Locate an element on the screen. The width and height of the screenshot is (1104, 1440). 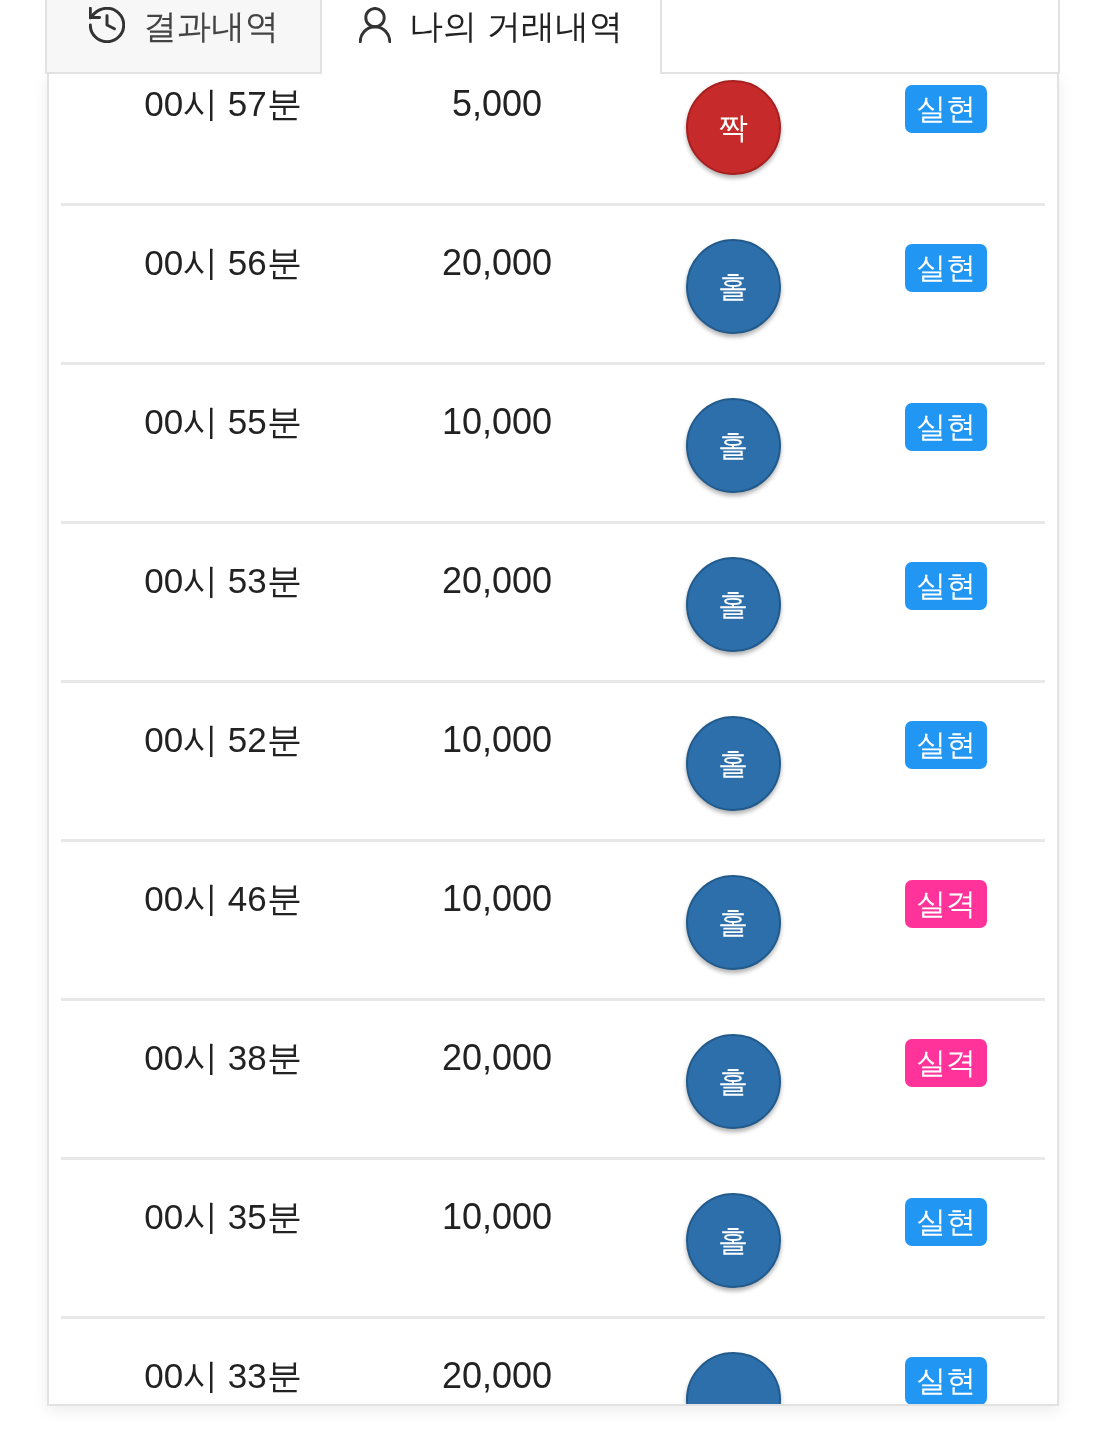
pick-token: 짝 is located at coordinates (733, 127).